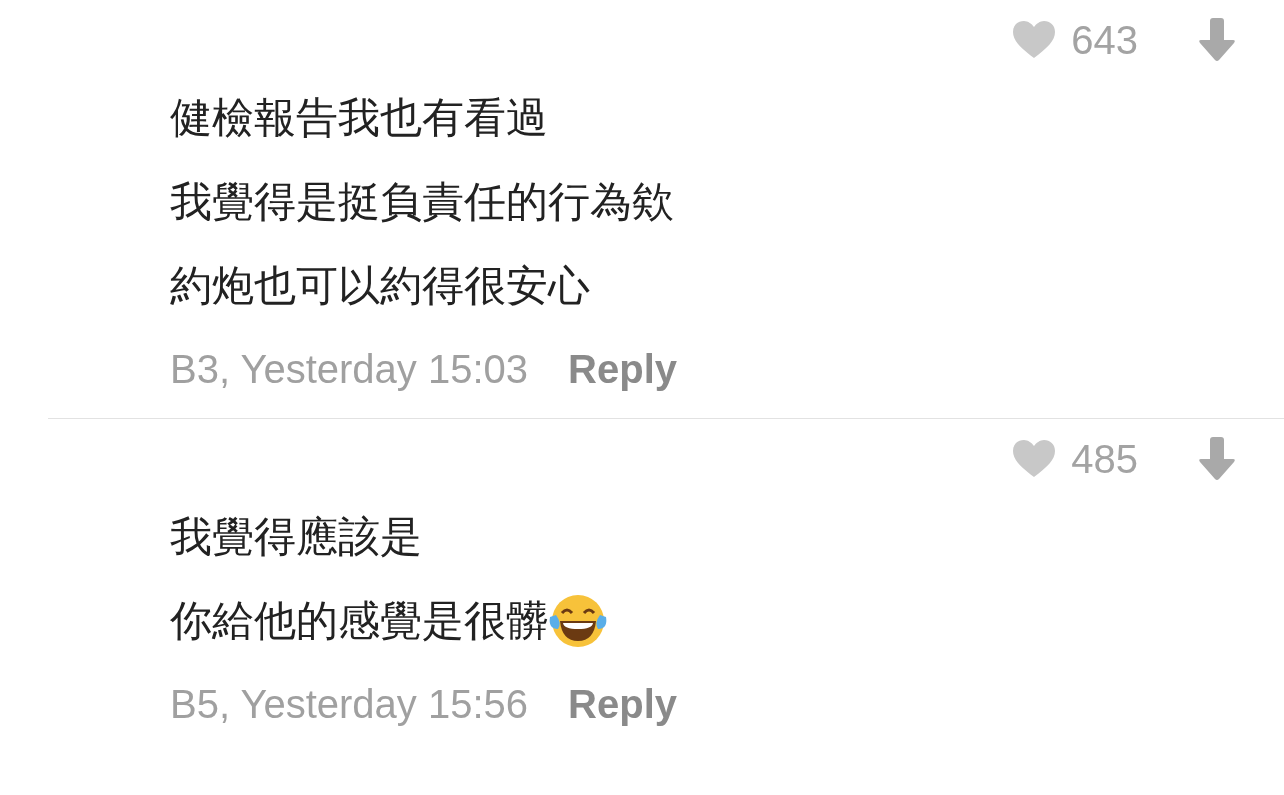  What do you see at coordinates (349, 369) in the screenshot?
I see `comment-meta: B3, Yesterday 15:03` at bounding box center [349, 369].